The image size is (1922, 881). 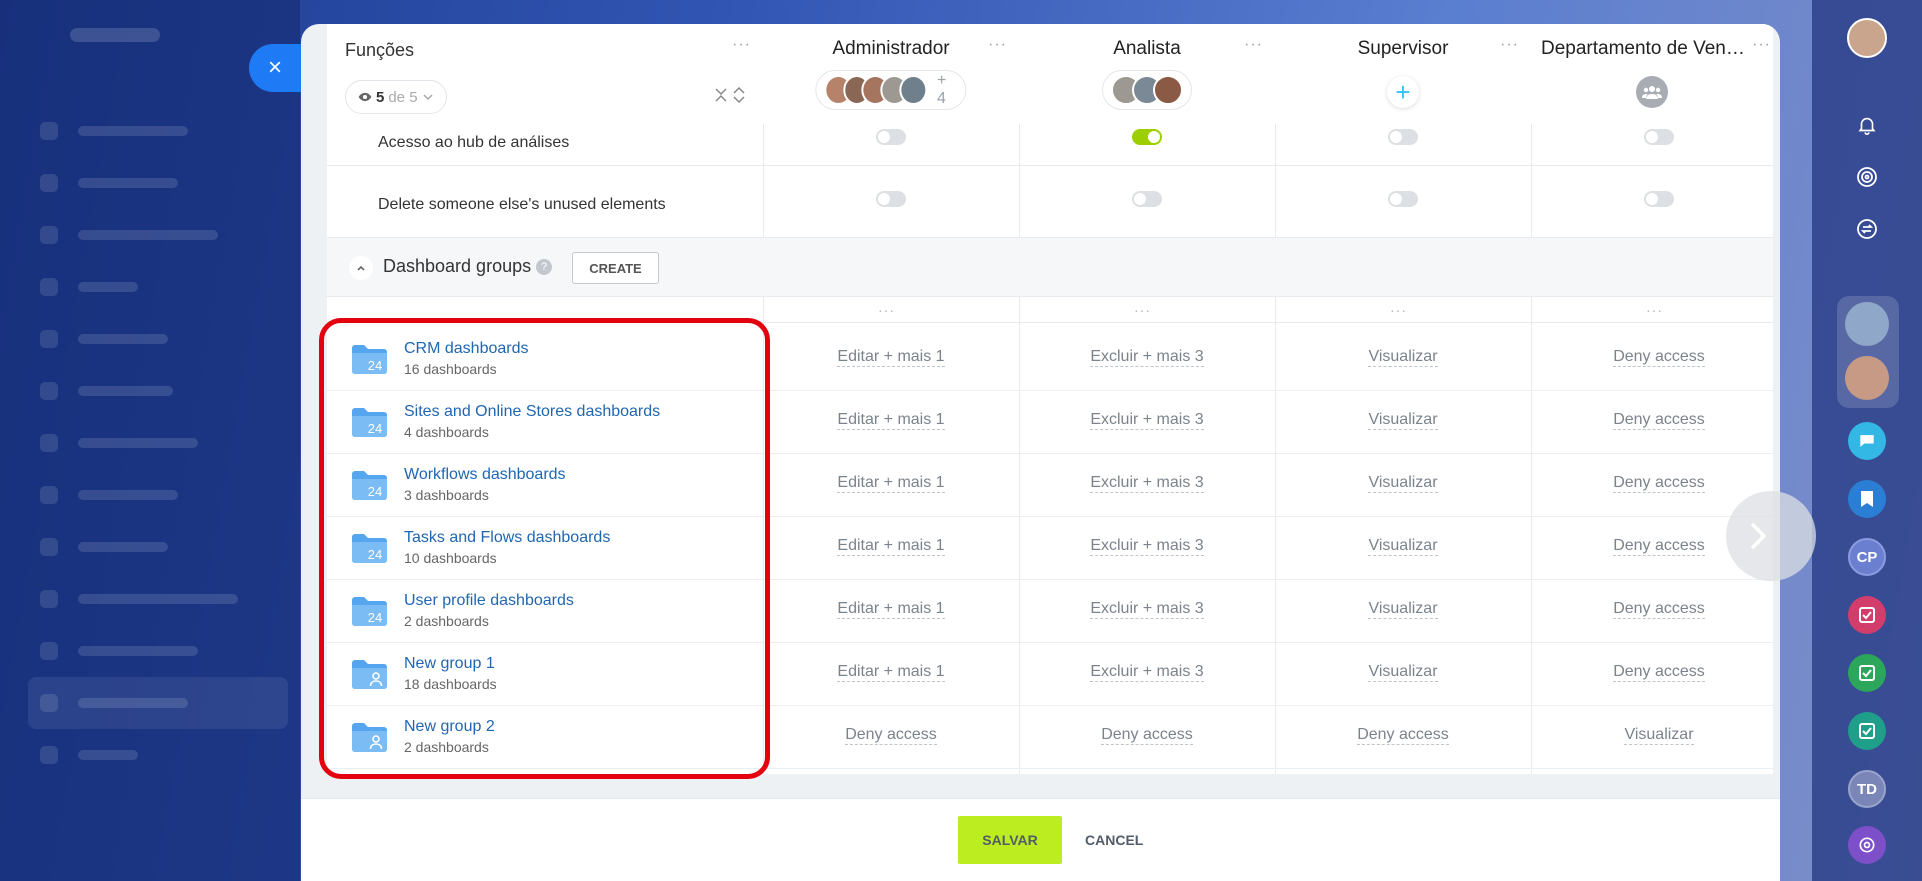 What do you see at coordinates (1147, 735) in the screenshot?
I see `access-level-analista: Deny access` at bounding box center [1147, 735].